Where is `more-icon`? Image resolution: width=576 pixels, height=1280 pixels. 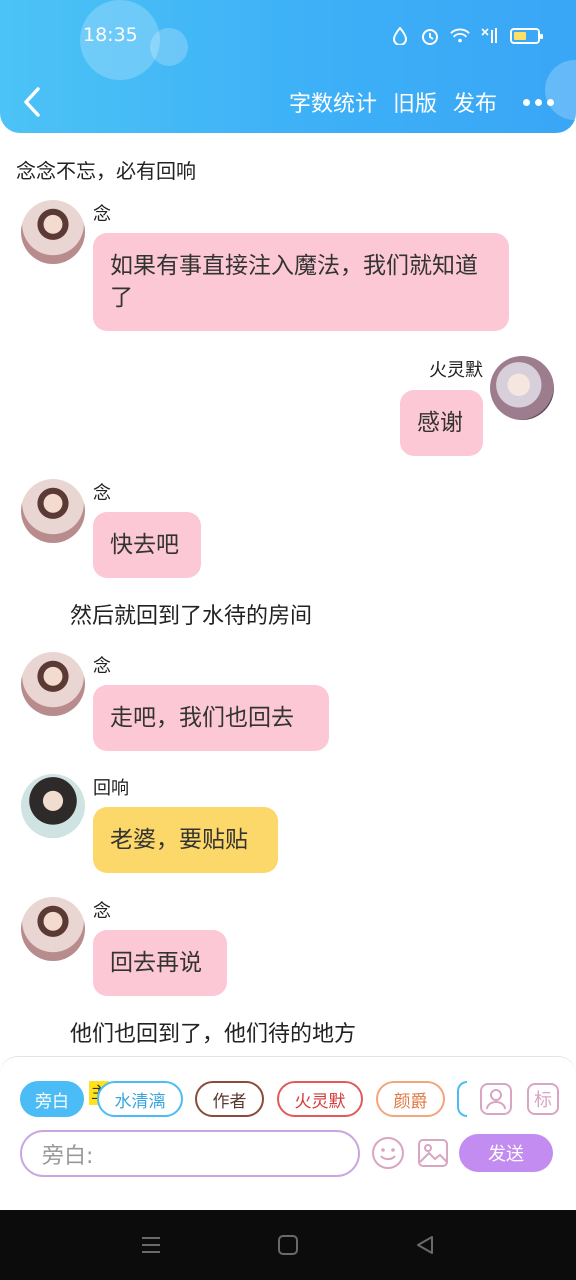
more-icon is located at coordinates (538, 102).